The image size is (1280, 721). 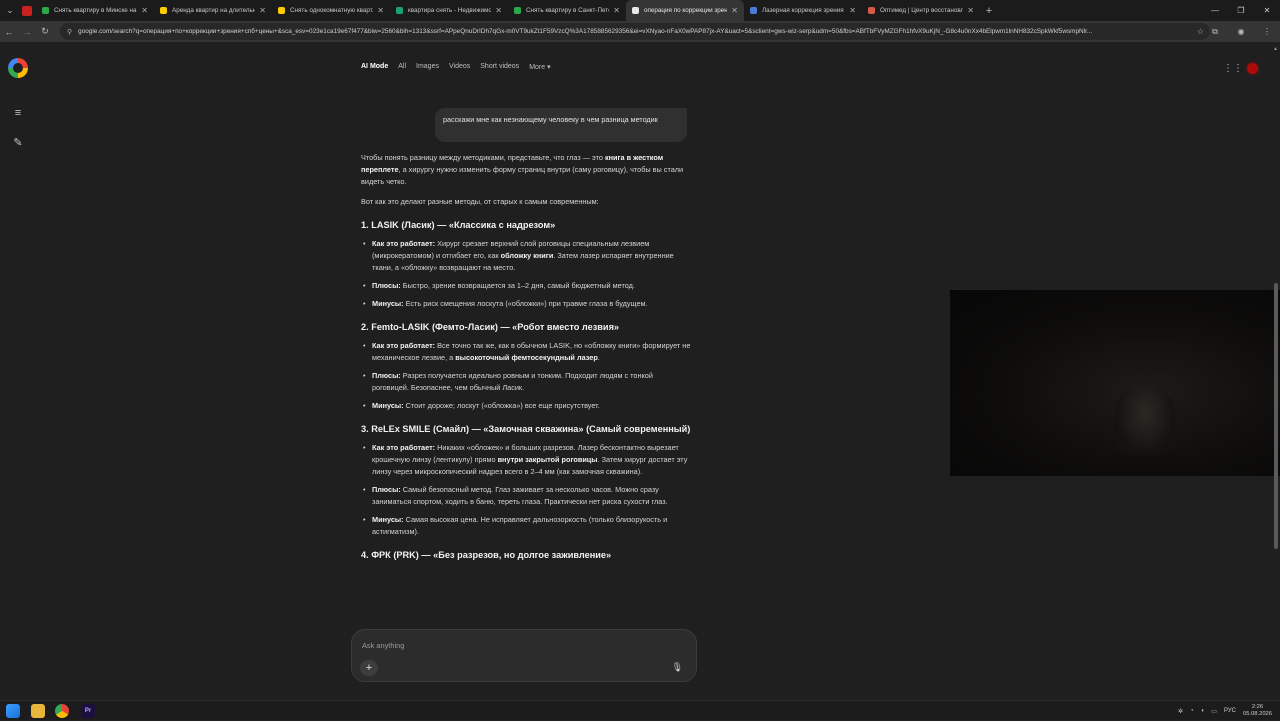 What do you see at coordinates (547, 459) in the screenshot?
I see `item-bold: внутри закрытой роговицы` at bounding box center [547, 459].